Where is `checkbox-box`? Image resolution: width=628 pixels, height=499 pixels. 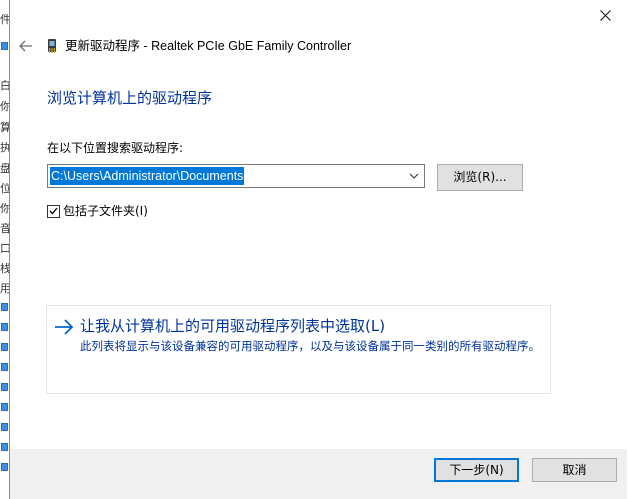 checkbox-box is located at coordinates (53, 211).